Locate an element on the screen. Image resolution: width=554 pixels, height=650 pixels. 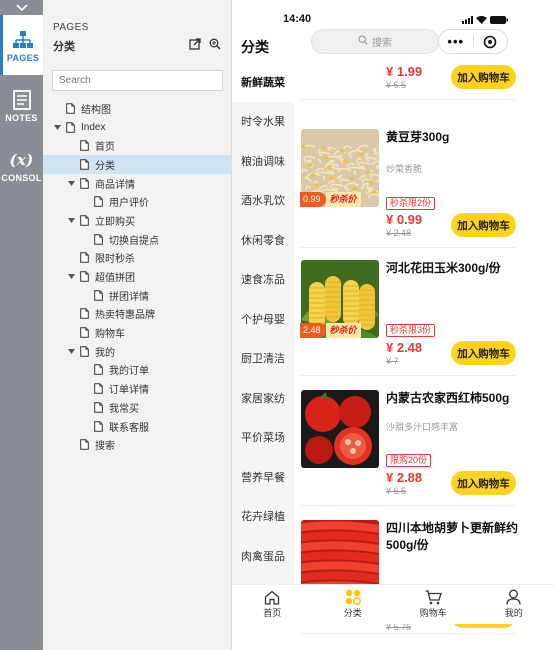
category-item: 厨卫清洁 is located at coordinates (263, 359).